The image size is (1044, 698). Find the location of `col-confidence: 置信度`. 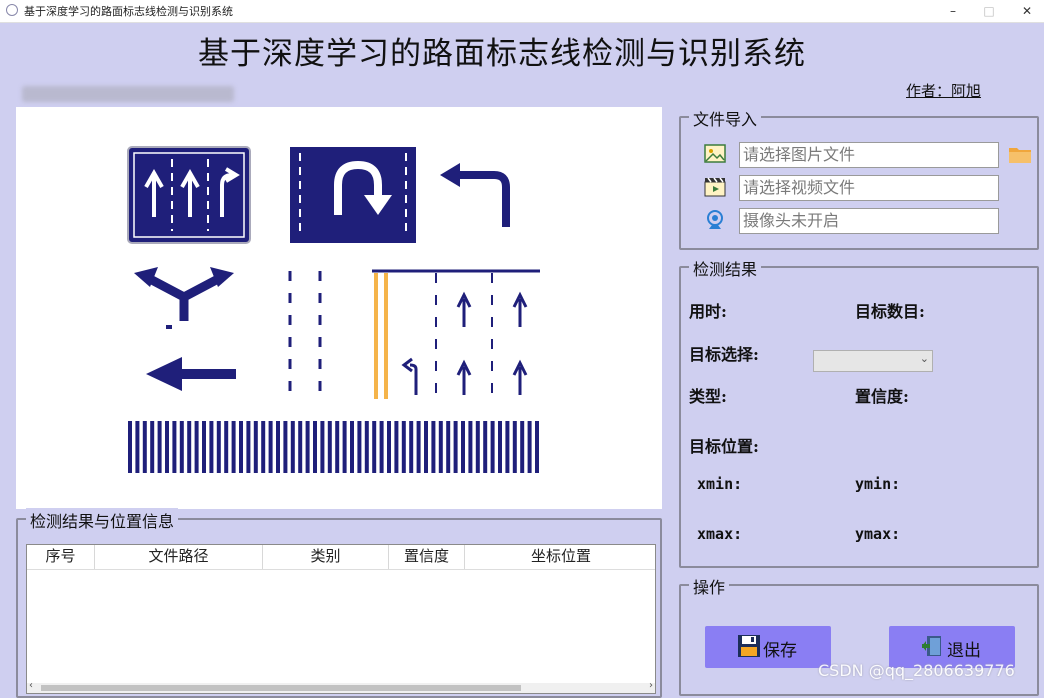

col-confidence: 置信度 is located at coordinates (427, 557).